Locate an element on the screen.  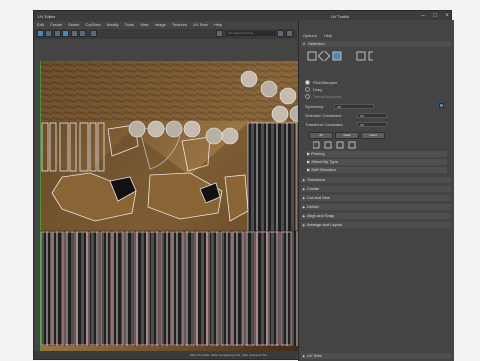
pick-marquee-option: Pick/Marquee is located at coordinates (321, 83).